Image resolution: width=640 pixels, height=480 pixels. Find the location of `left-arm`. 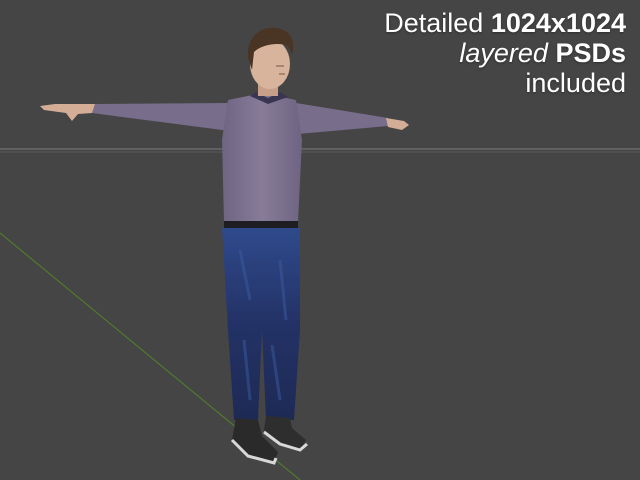

left-arm is located at coordinates (161, 117).